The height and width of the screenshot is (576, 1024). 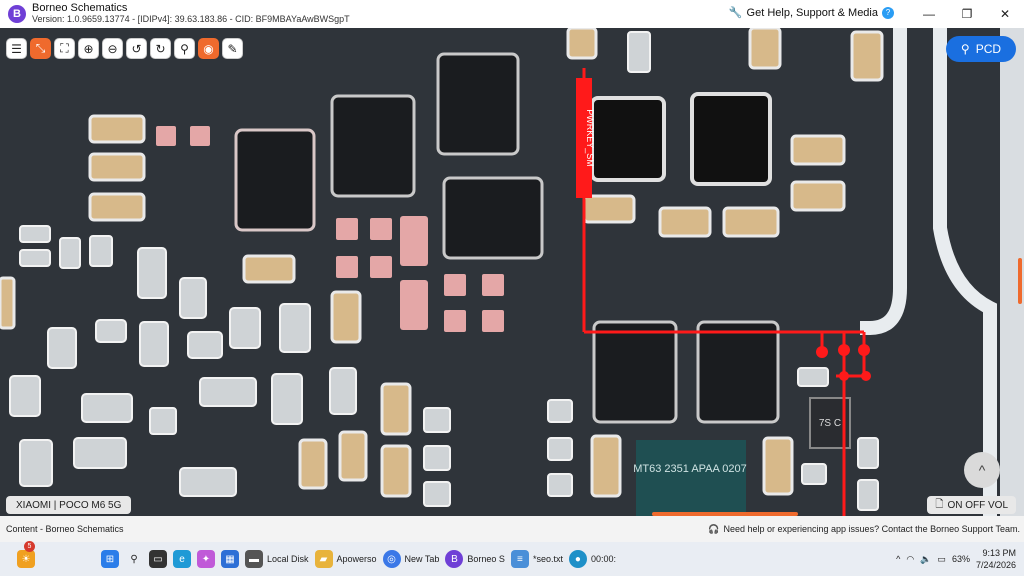 I want to click on maximize-button: ❐, so click(x=967, y=14).